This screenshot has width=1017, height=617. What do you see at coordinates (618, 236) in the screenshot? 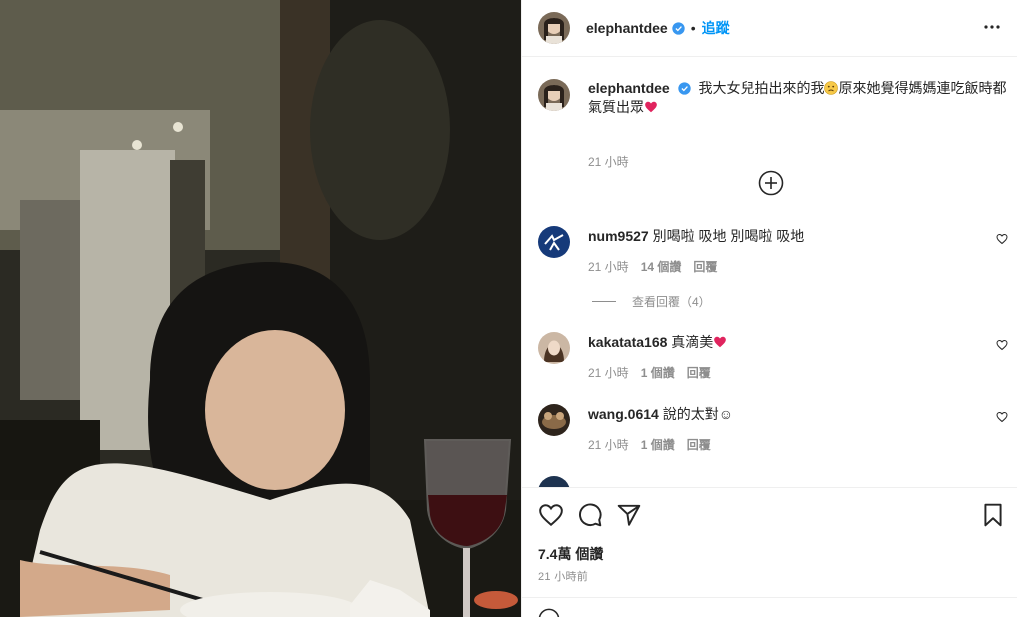
I see `commenter-username: num9527` at bounding box center [618, 236].